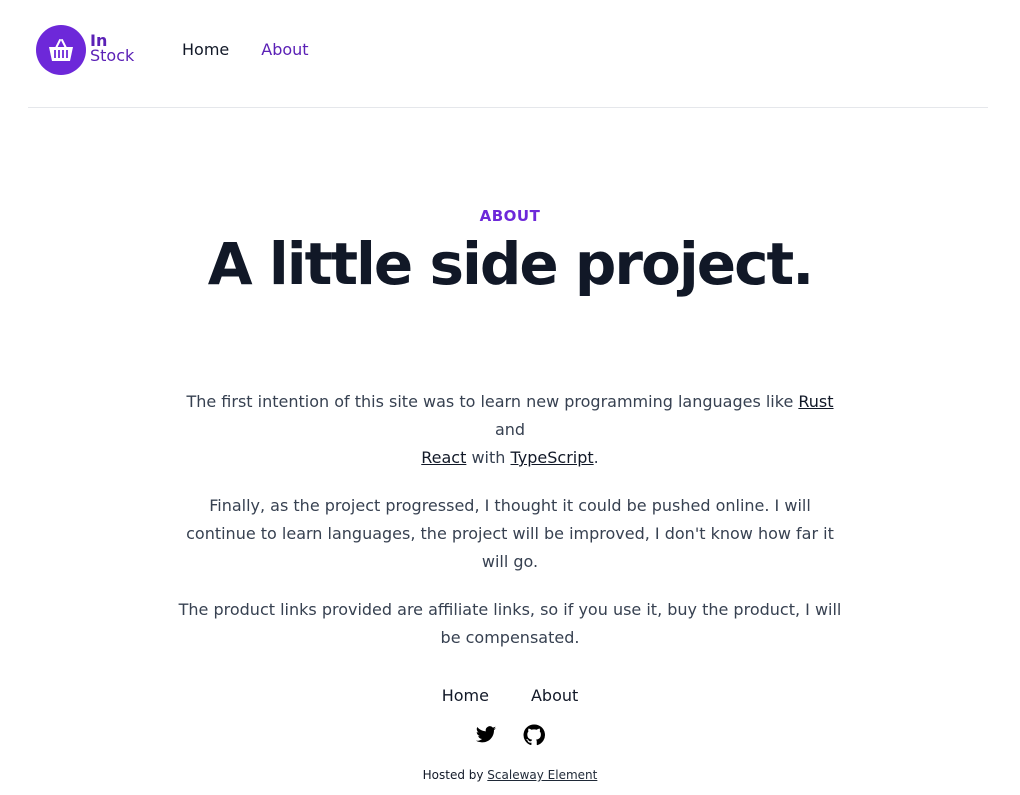  What do you see at coordinates (284, 49) in the screenshot?
I see `nav-about: About` at bounding box center [284, 49].